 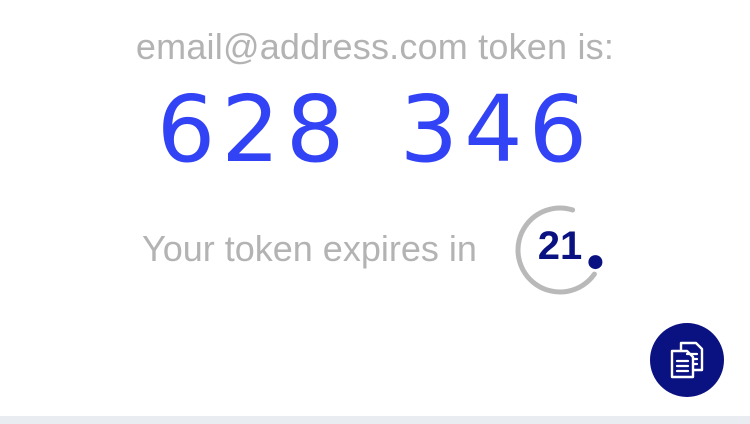 What do you see at coordinates (560, 246) in the screenshot?
I see `countdown-seconds: 21` at bounding box center [560, 246].